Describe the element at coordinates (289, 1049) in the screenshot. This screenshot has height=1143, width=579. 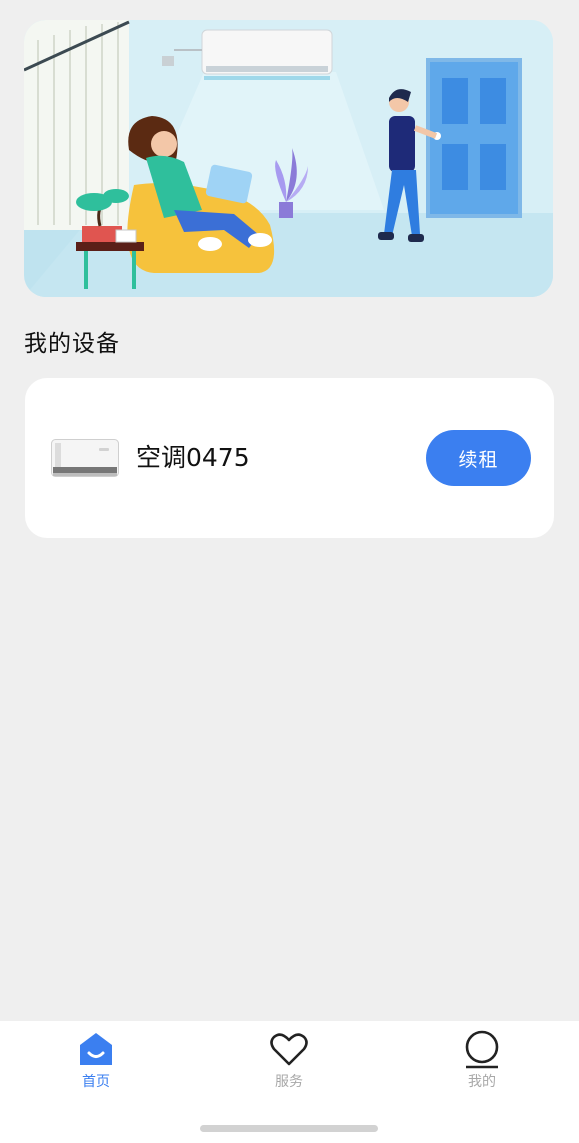
I see `heart-icon` at that location.